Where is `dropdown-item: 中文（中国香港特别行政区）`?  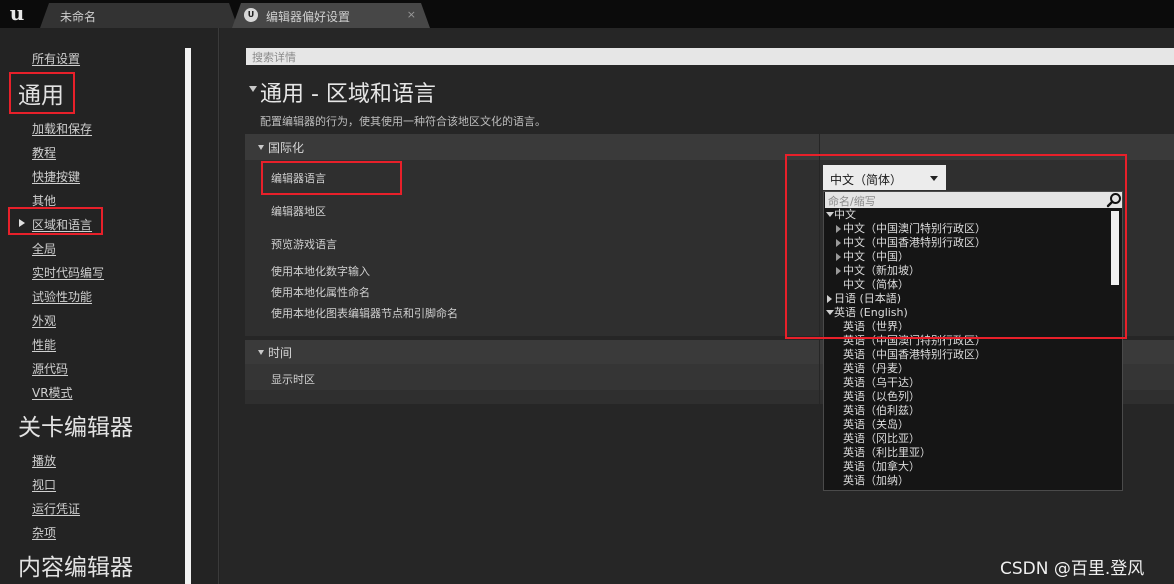 dropdown-item: 中文（中国香港特别行政区） is located at coordinates (967, 243).